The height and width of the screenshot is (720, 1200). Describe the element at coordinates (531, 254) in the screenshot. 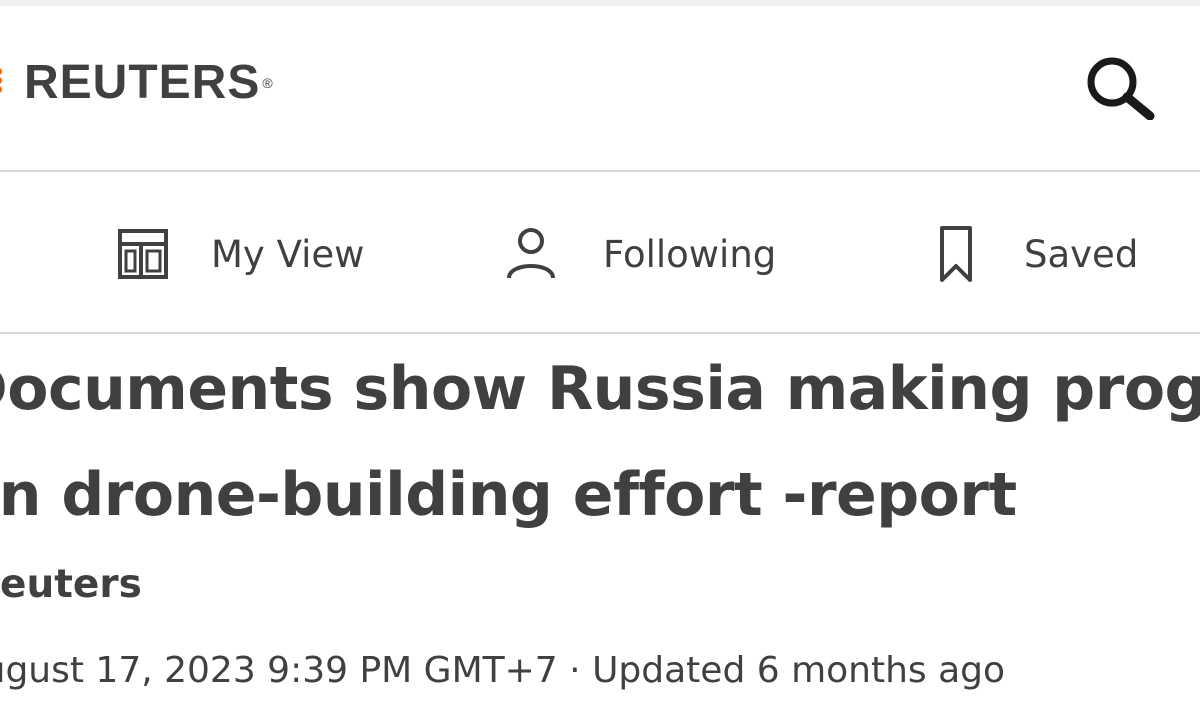

I see `person-icon` at that location.